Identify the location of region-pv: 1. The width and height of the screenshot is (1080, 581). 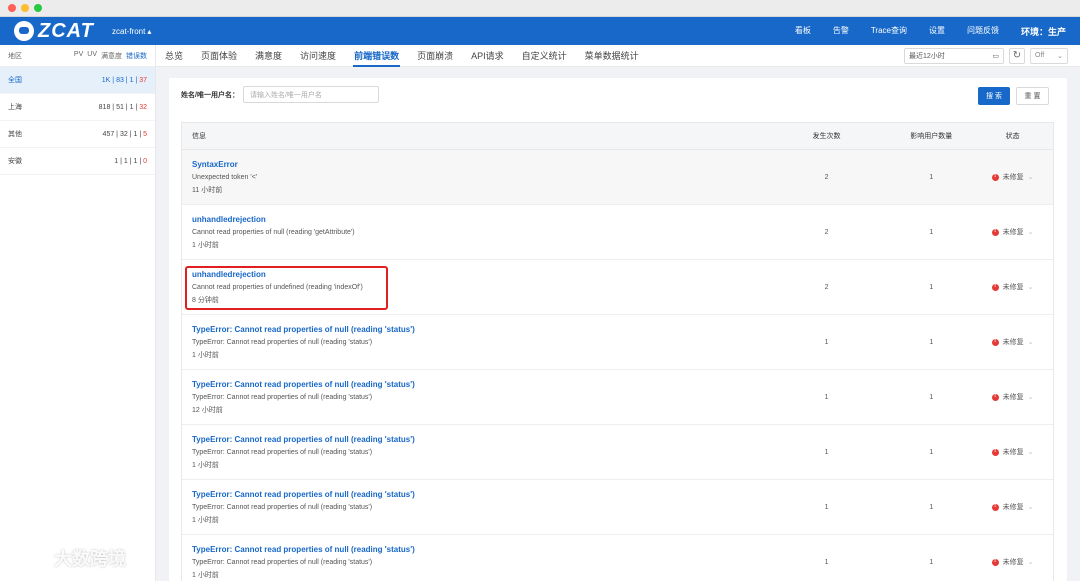
(116, 161).